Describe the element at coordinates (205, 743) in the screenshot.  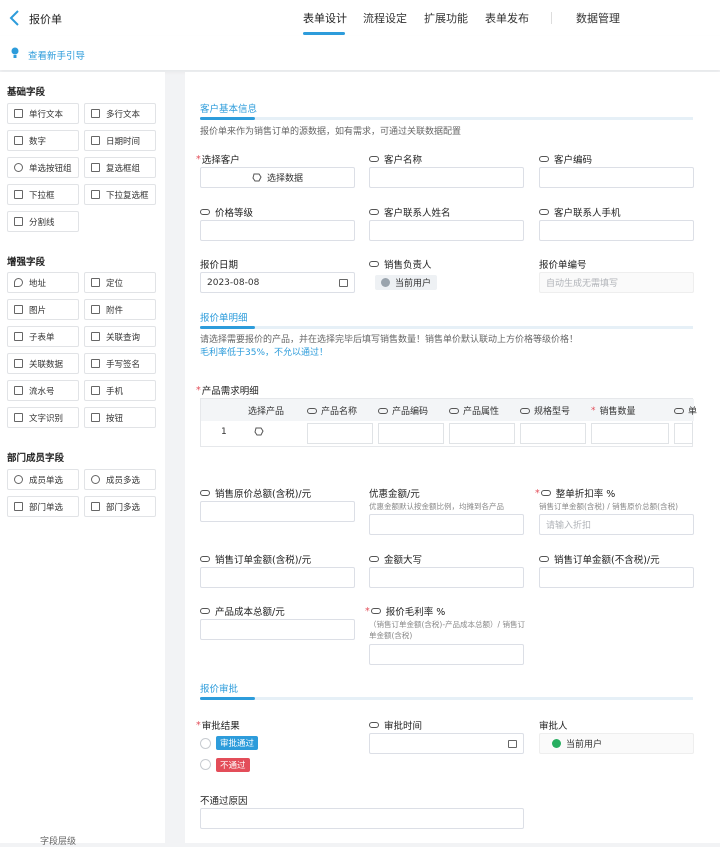
I see `radio-pass` at that location.